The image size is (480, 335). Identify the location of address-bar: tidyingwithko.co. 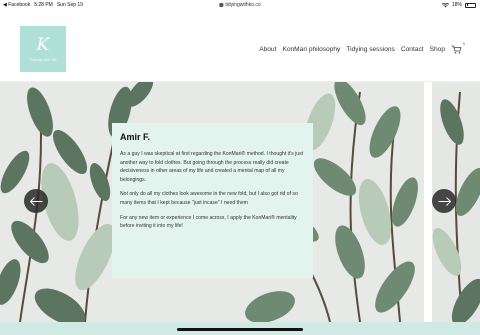
(240, 5).